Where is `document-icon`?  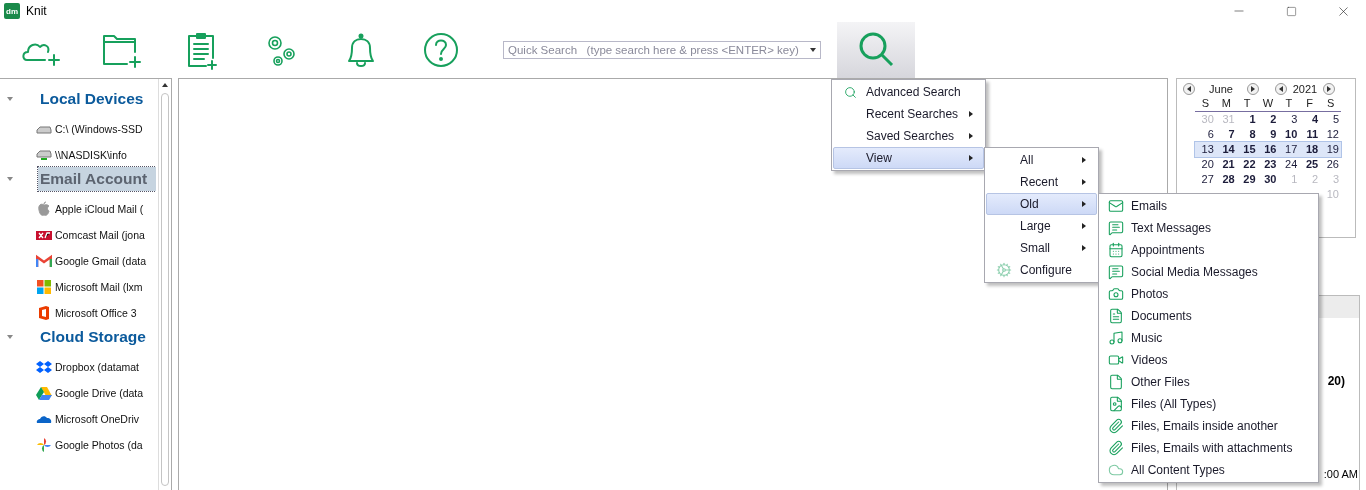
document-icon is located at coordinates (1116, 316).